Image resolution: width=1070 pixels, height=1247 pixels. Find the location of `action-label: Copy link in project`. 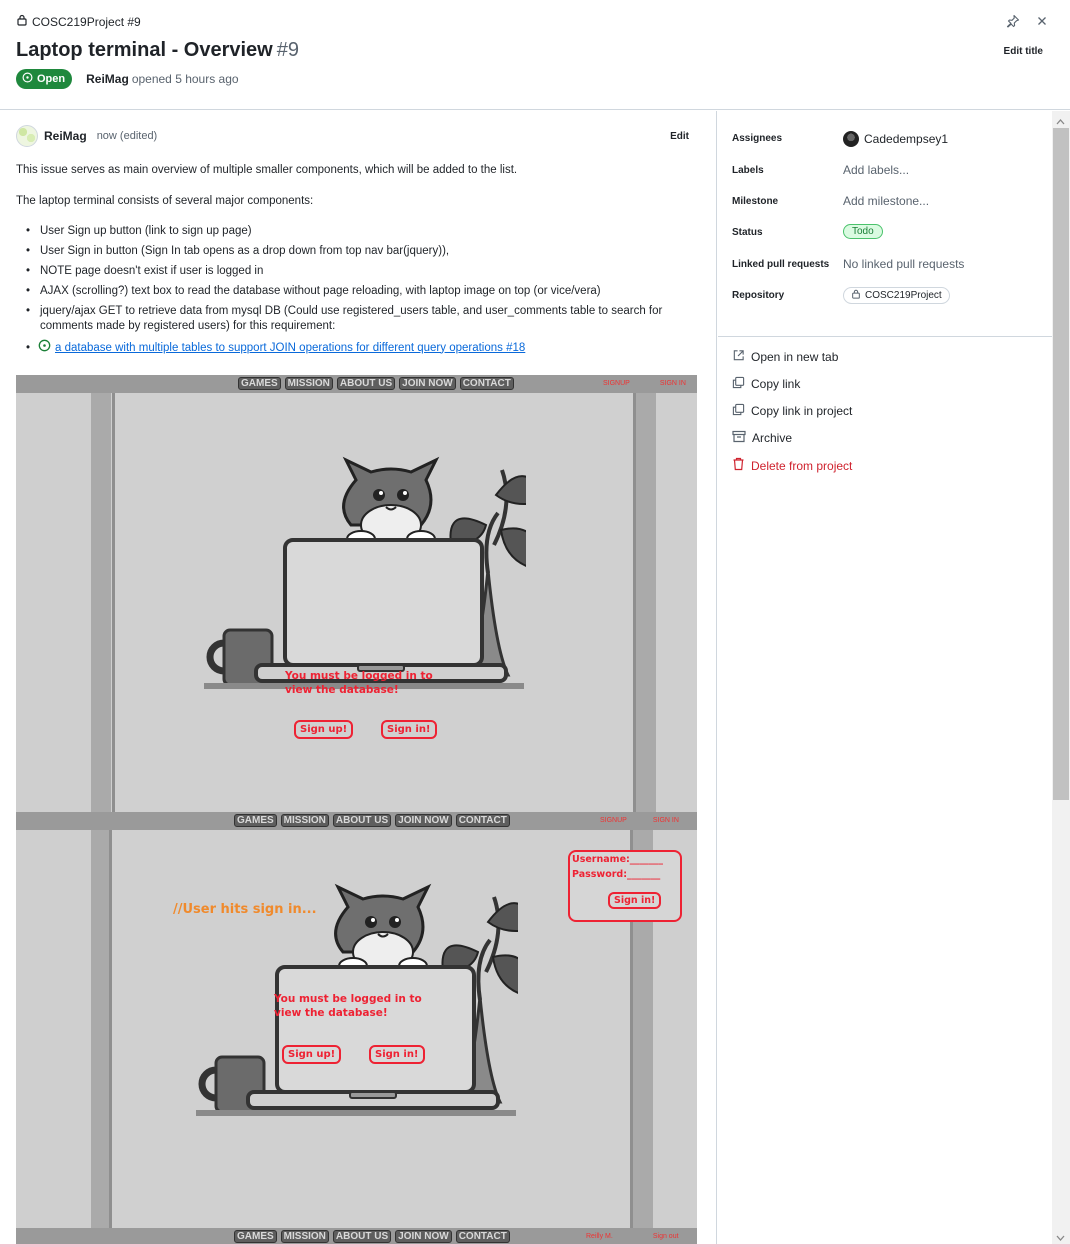

action-label: Copy link in project is located at coordinates (802, 411).